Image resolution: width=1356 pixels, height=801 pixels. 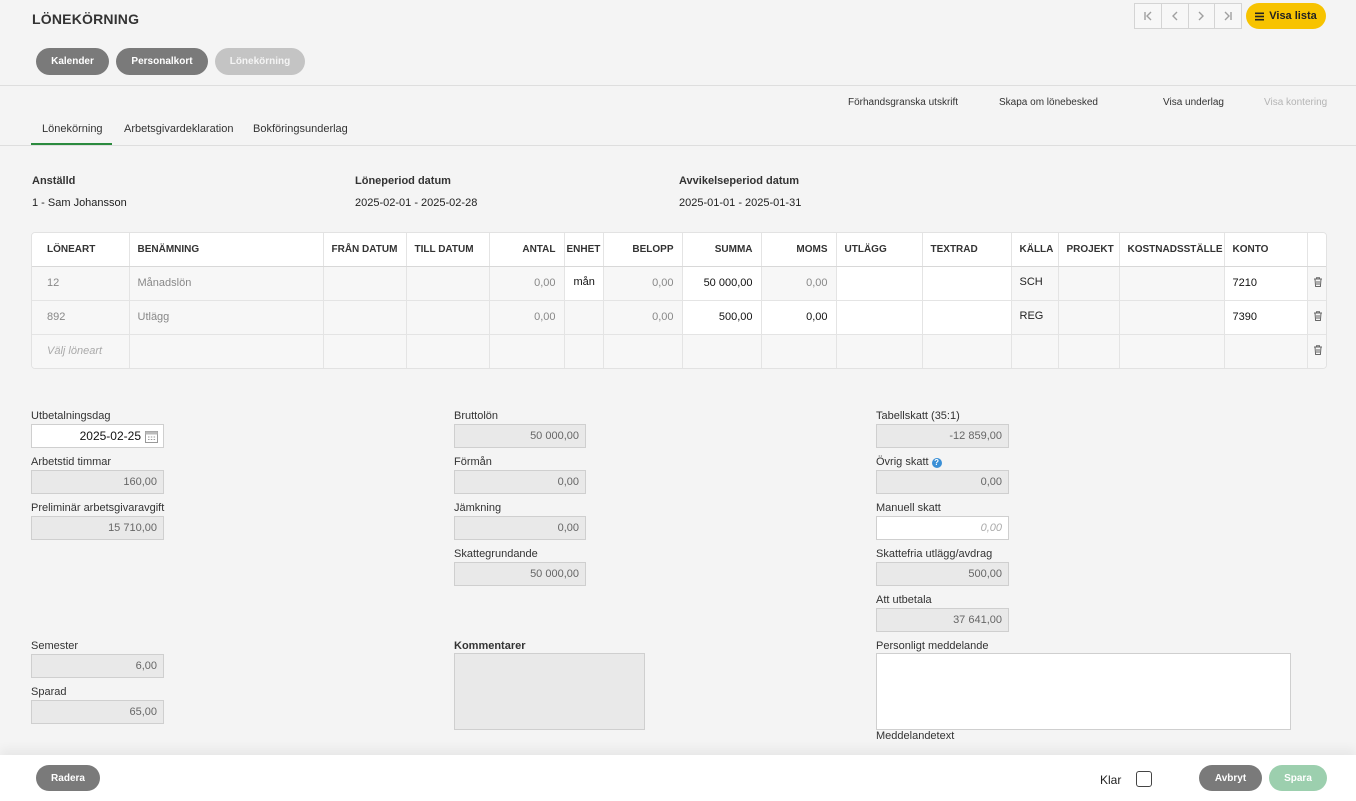 What do you see at coordinates (365, 250) in the screenshot?
I see `col-header-fran-datum: FRÅN DATUM` at bounding box center [365, 250].